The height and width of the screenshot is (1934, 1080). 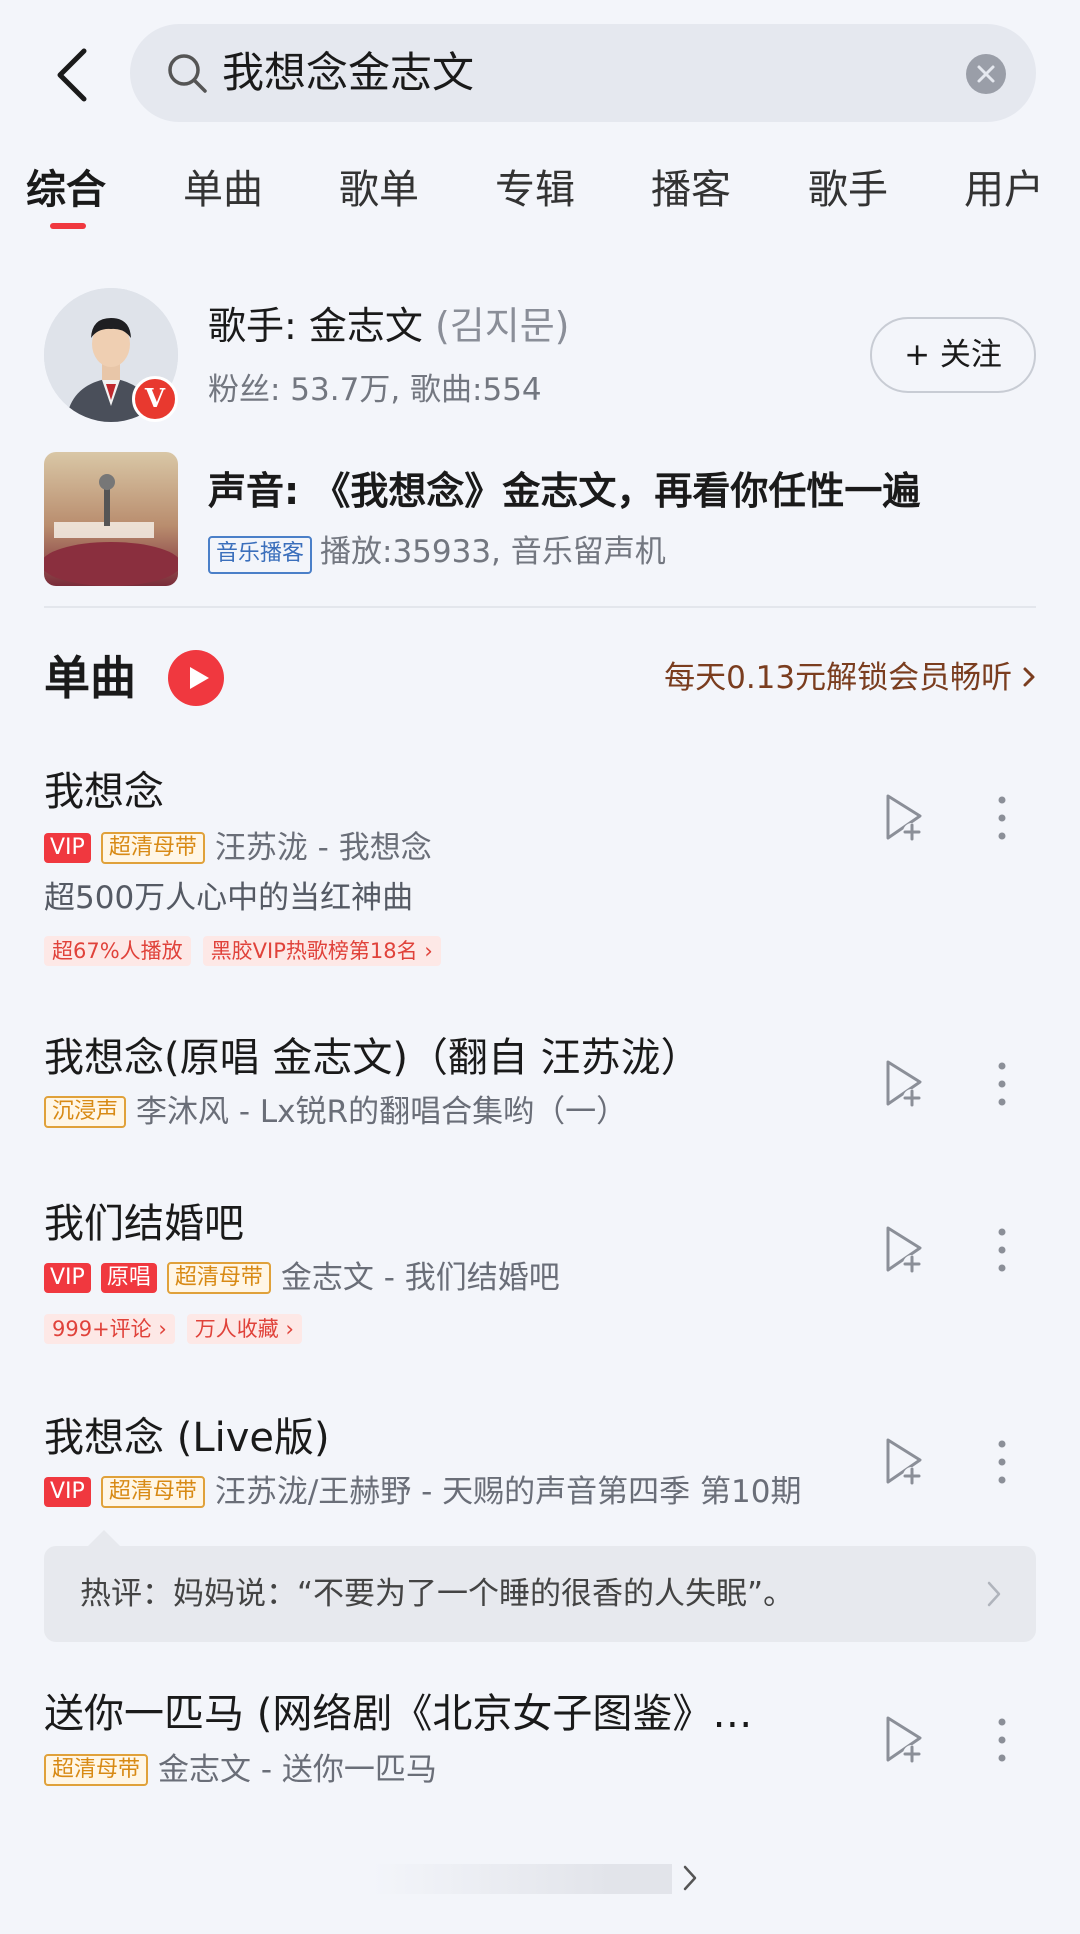 I want to click on artist-name: 歌手: 金志文 (김지문), so click(x=389, y=326).